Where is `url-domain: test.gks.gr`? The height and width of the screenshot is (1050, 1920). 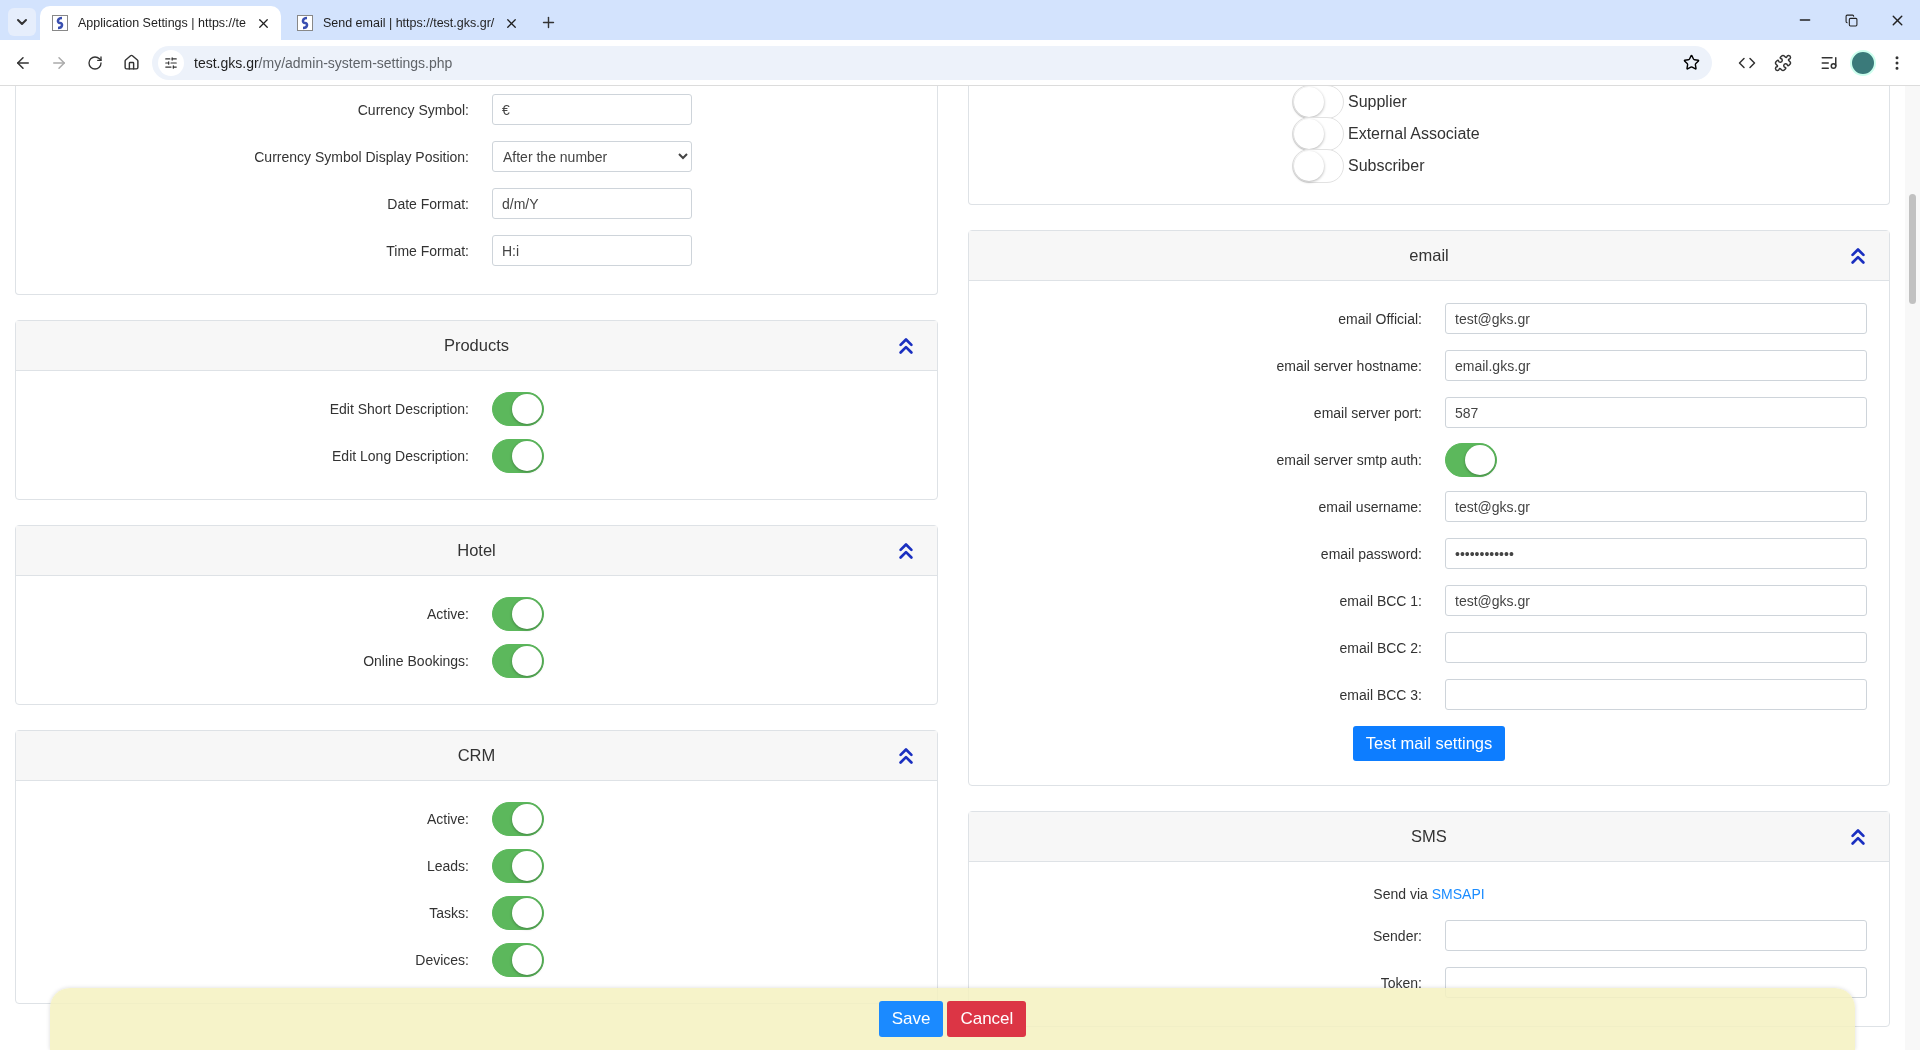
url-domain: test.gks.gr is located at coordinates (226, 62).